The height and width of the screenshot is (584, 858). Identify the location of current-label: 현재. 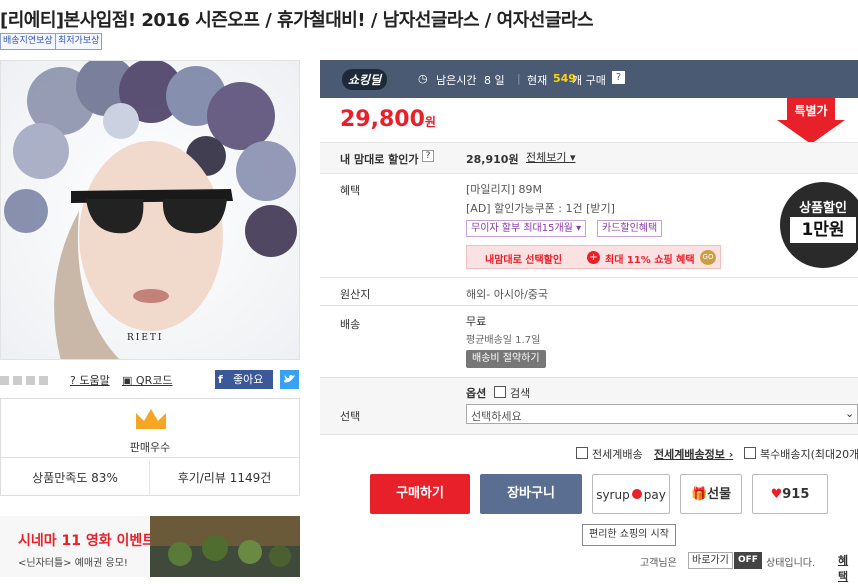
(537, 80).